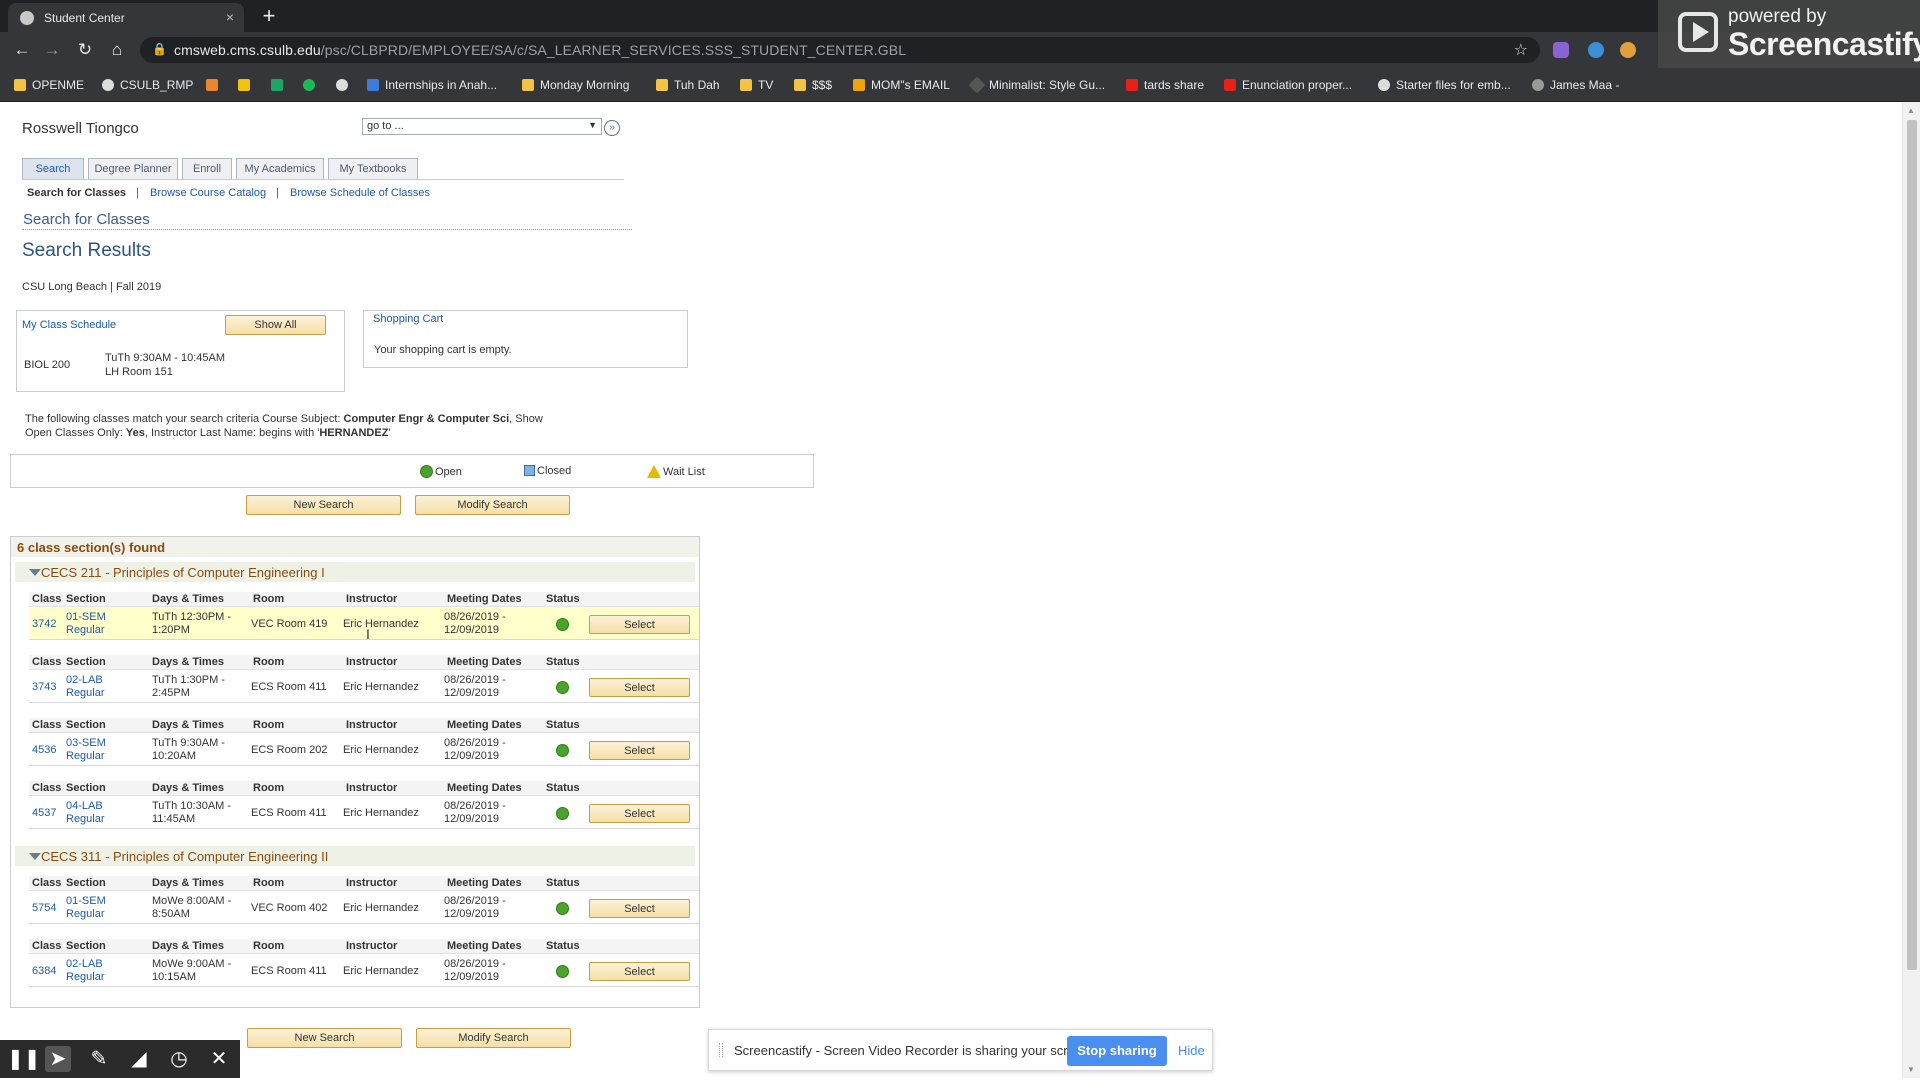 The width and height of the screenshot is (1920, 1080). Describe the element at coordinates (373, 168) in the screenshot. I see `tab-my-textbooks: My Textbooks` at that location.